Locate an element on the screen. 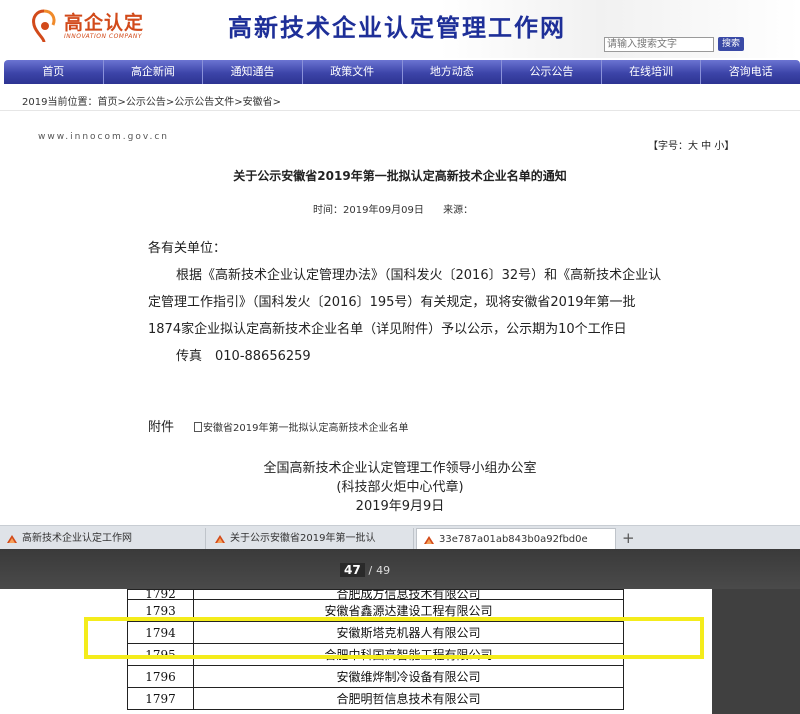 The image size is (800, 714). company-name: 安徽维烨制冷设备有限公司 is located at coordinates (408, 676).